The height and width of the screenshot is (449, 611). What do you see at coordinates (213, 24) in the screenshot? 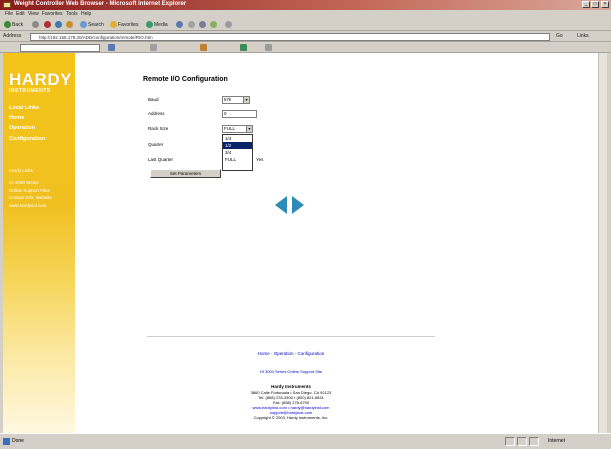
I see `edit-icon` at bounding box center [213, 24].